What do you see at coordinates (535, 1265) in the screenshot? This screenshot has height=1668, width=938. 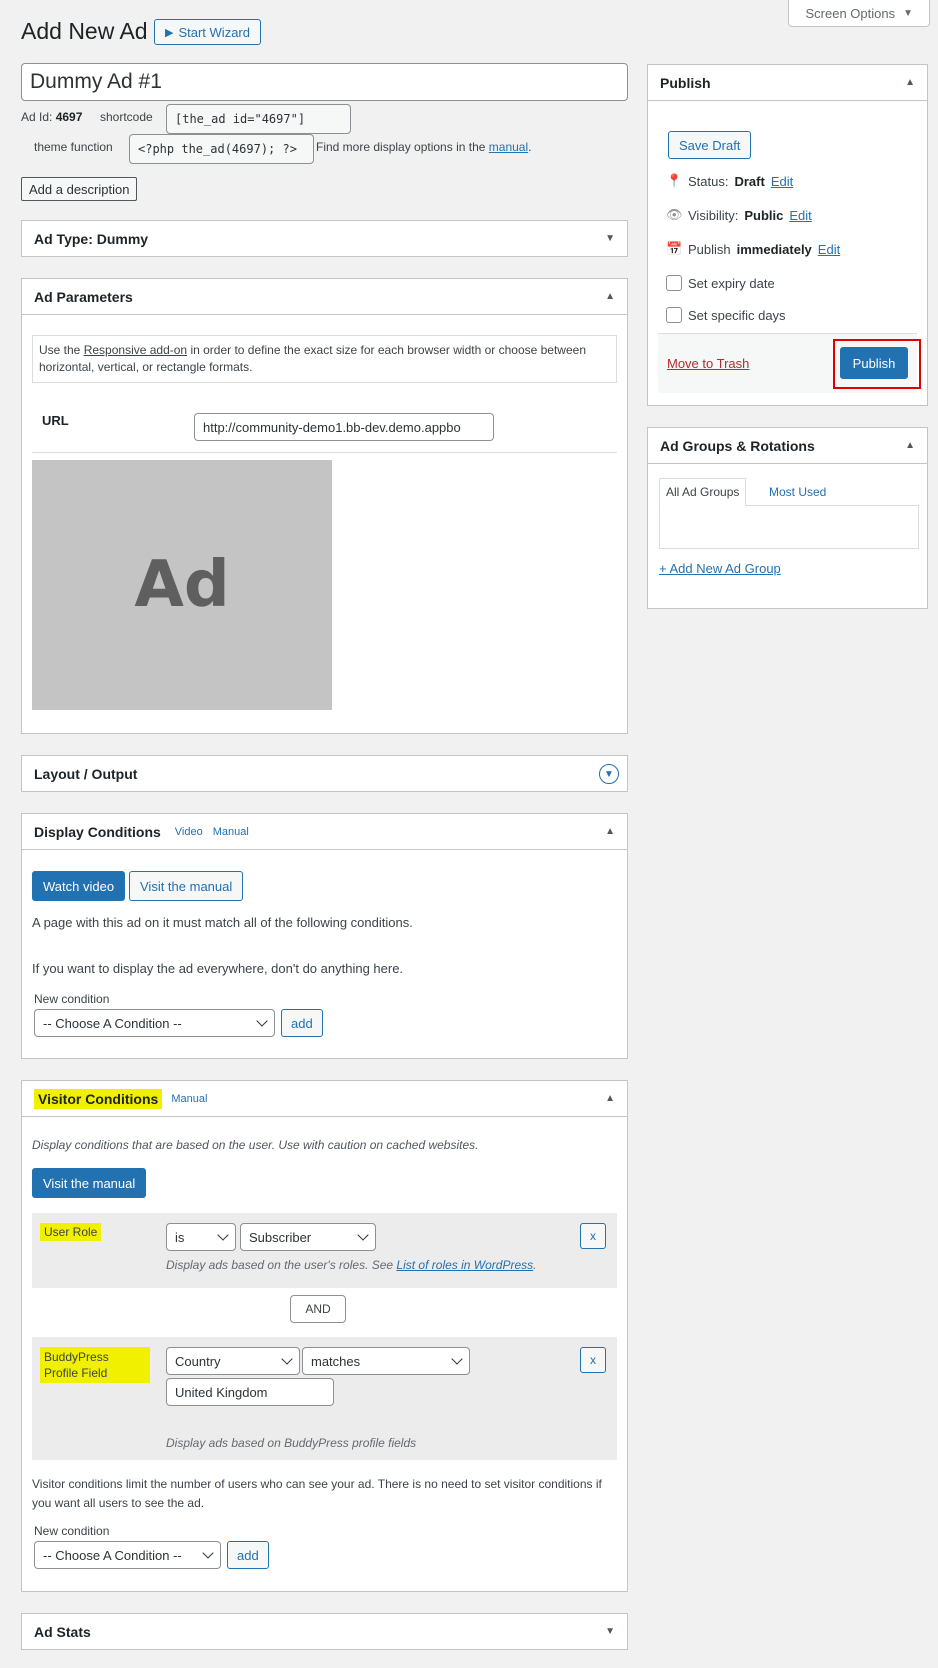 I see `user-role-desc-post: .` at bounding box center [535, 1265].